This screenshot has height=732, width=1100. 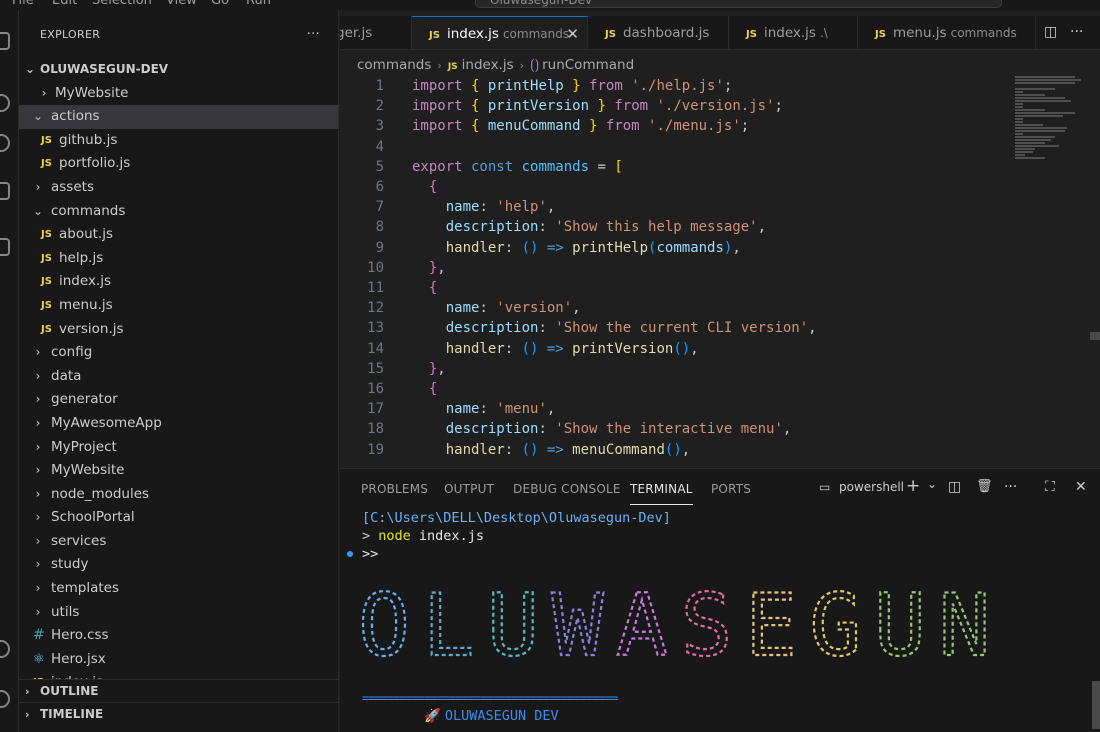 What do you see at coordinates (178, 259) in the screenshot?
I see `file-item: JS help.js` at bounding box center [178, 259].